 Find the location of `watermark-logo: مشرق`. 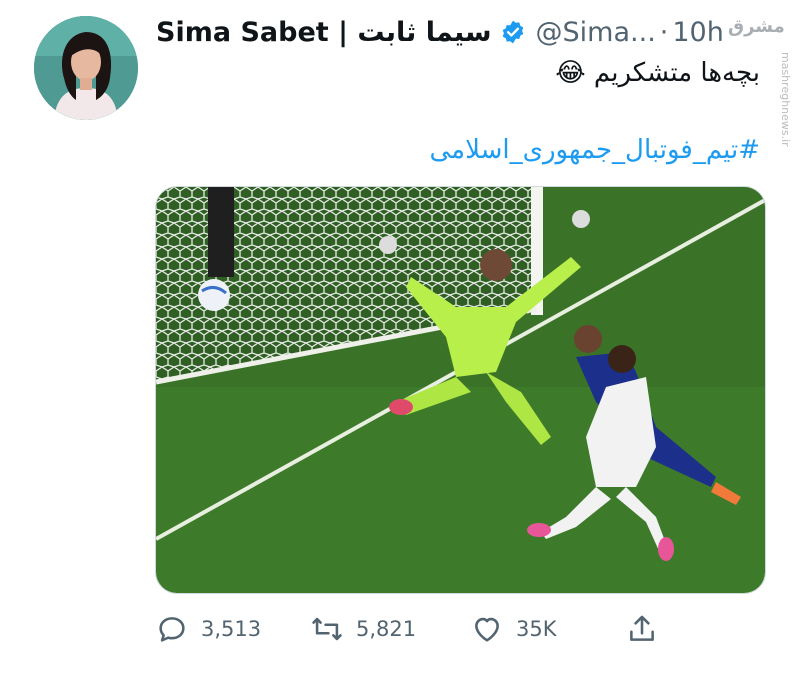

watermark-logo: مشرق is located at coordinates (756, 26).